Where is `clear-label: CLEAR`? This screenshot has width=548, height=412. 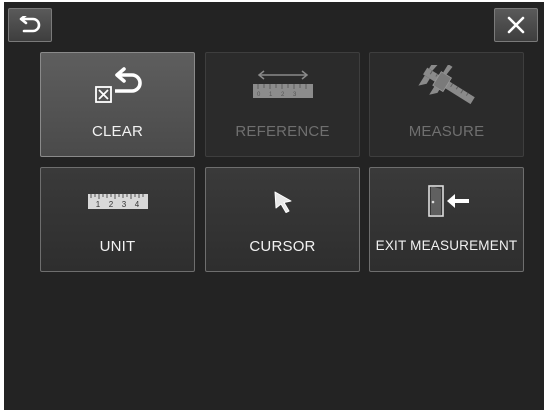
clear-label: CLEAR is located at coordinates (117, 131).